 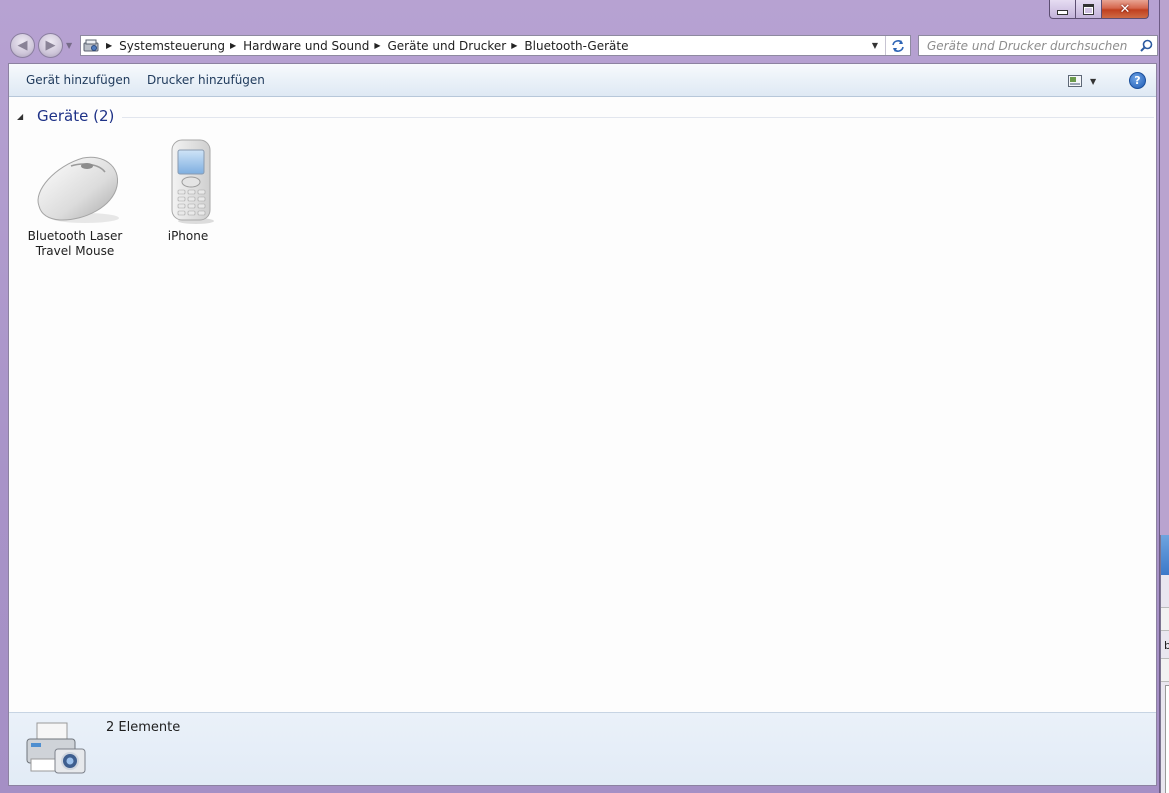 What do you see at coordinates (76, 116) in the screenshot?
I see `group-title: Geräte (2)` at bounding box center [76, 116].